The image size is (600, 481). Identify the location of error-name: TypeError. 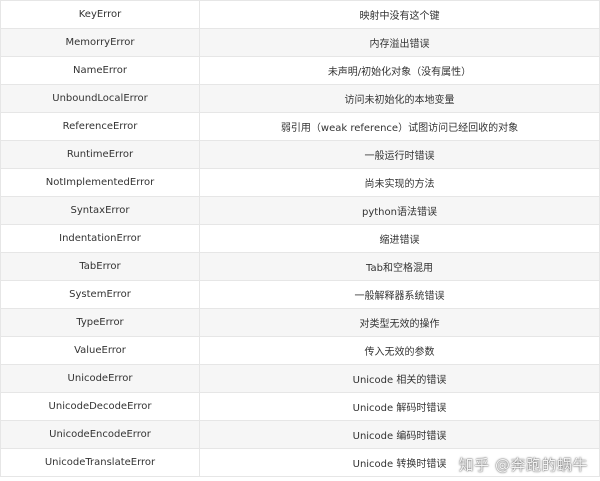
(100, 322).